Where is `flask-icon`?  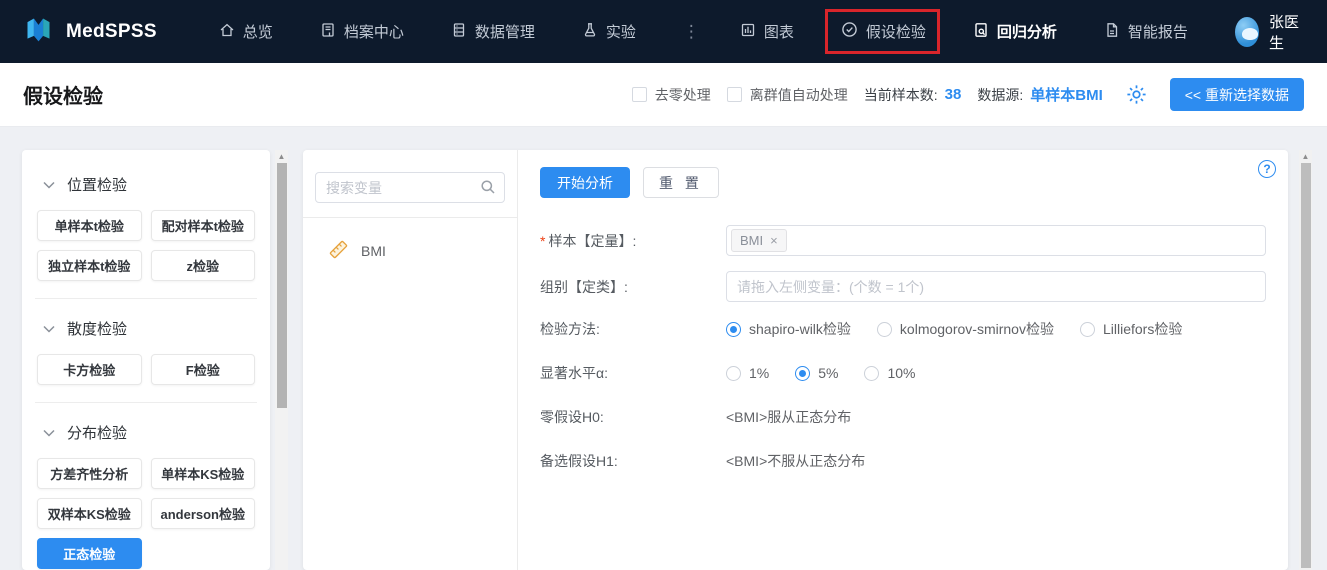 flask-icon is located at coordinates (590, 32).